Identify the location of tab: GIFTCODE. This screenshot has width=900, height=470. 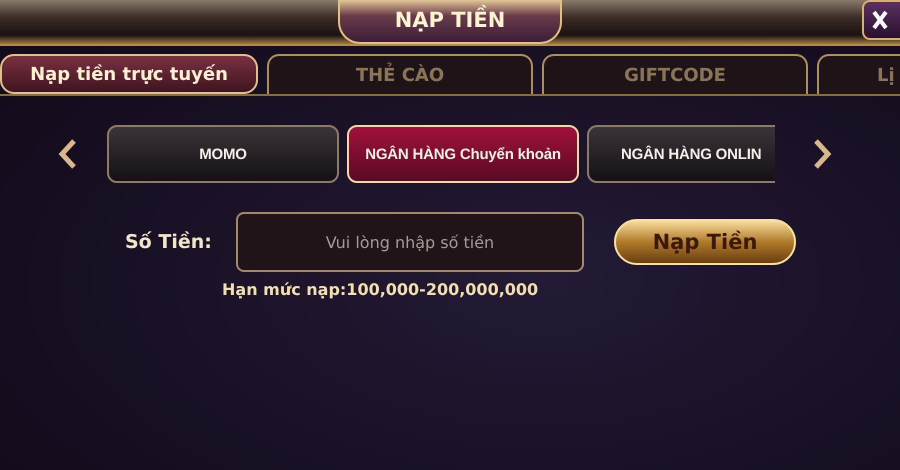
(675, 74).